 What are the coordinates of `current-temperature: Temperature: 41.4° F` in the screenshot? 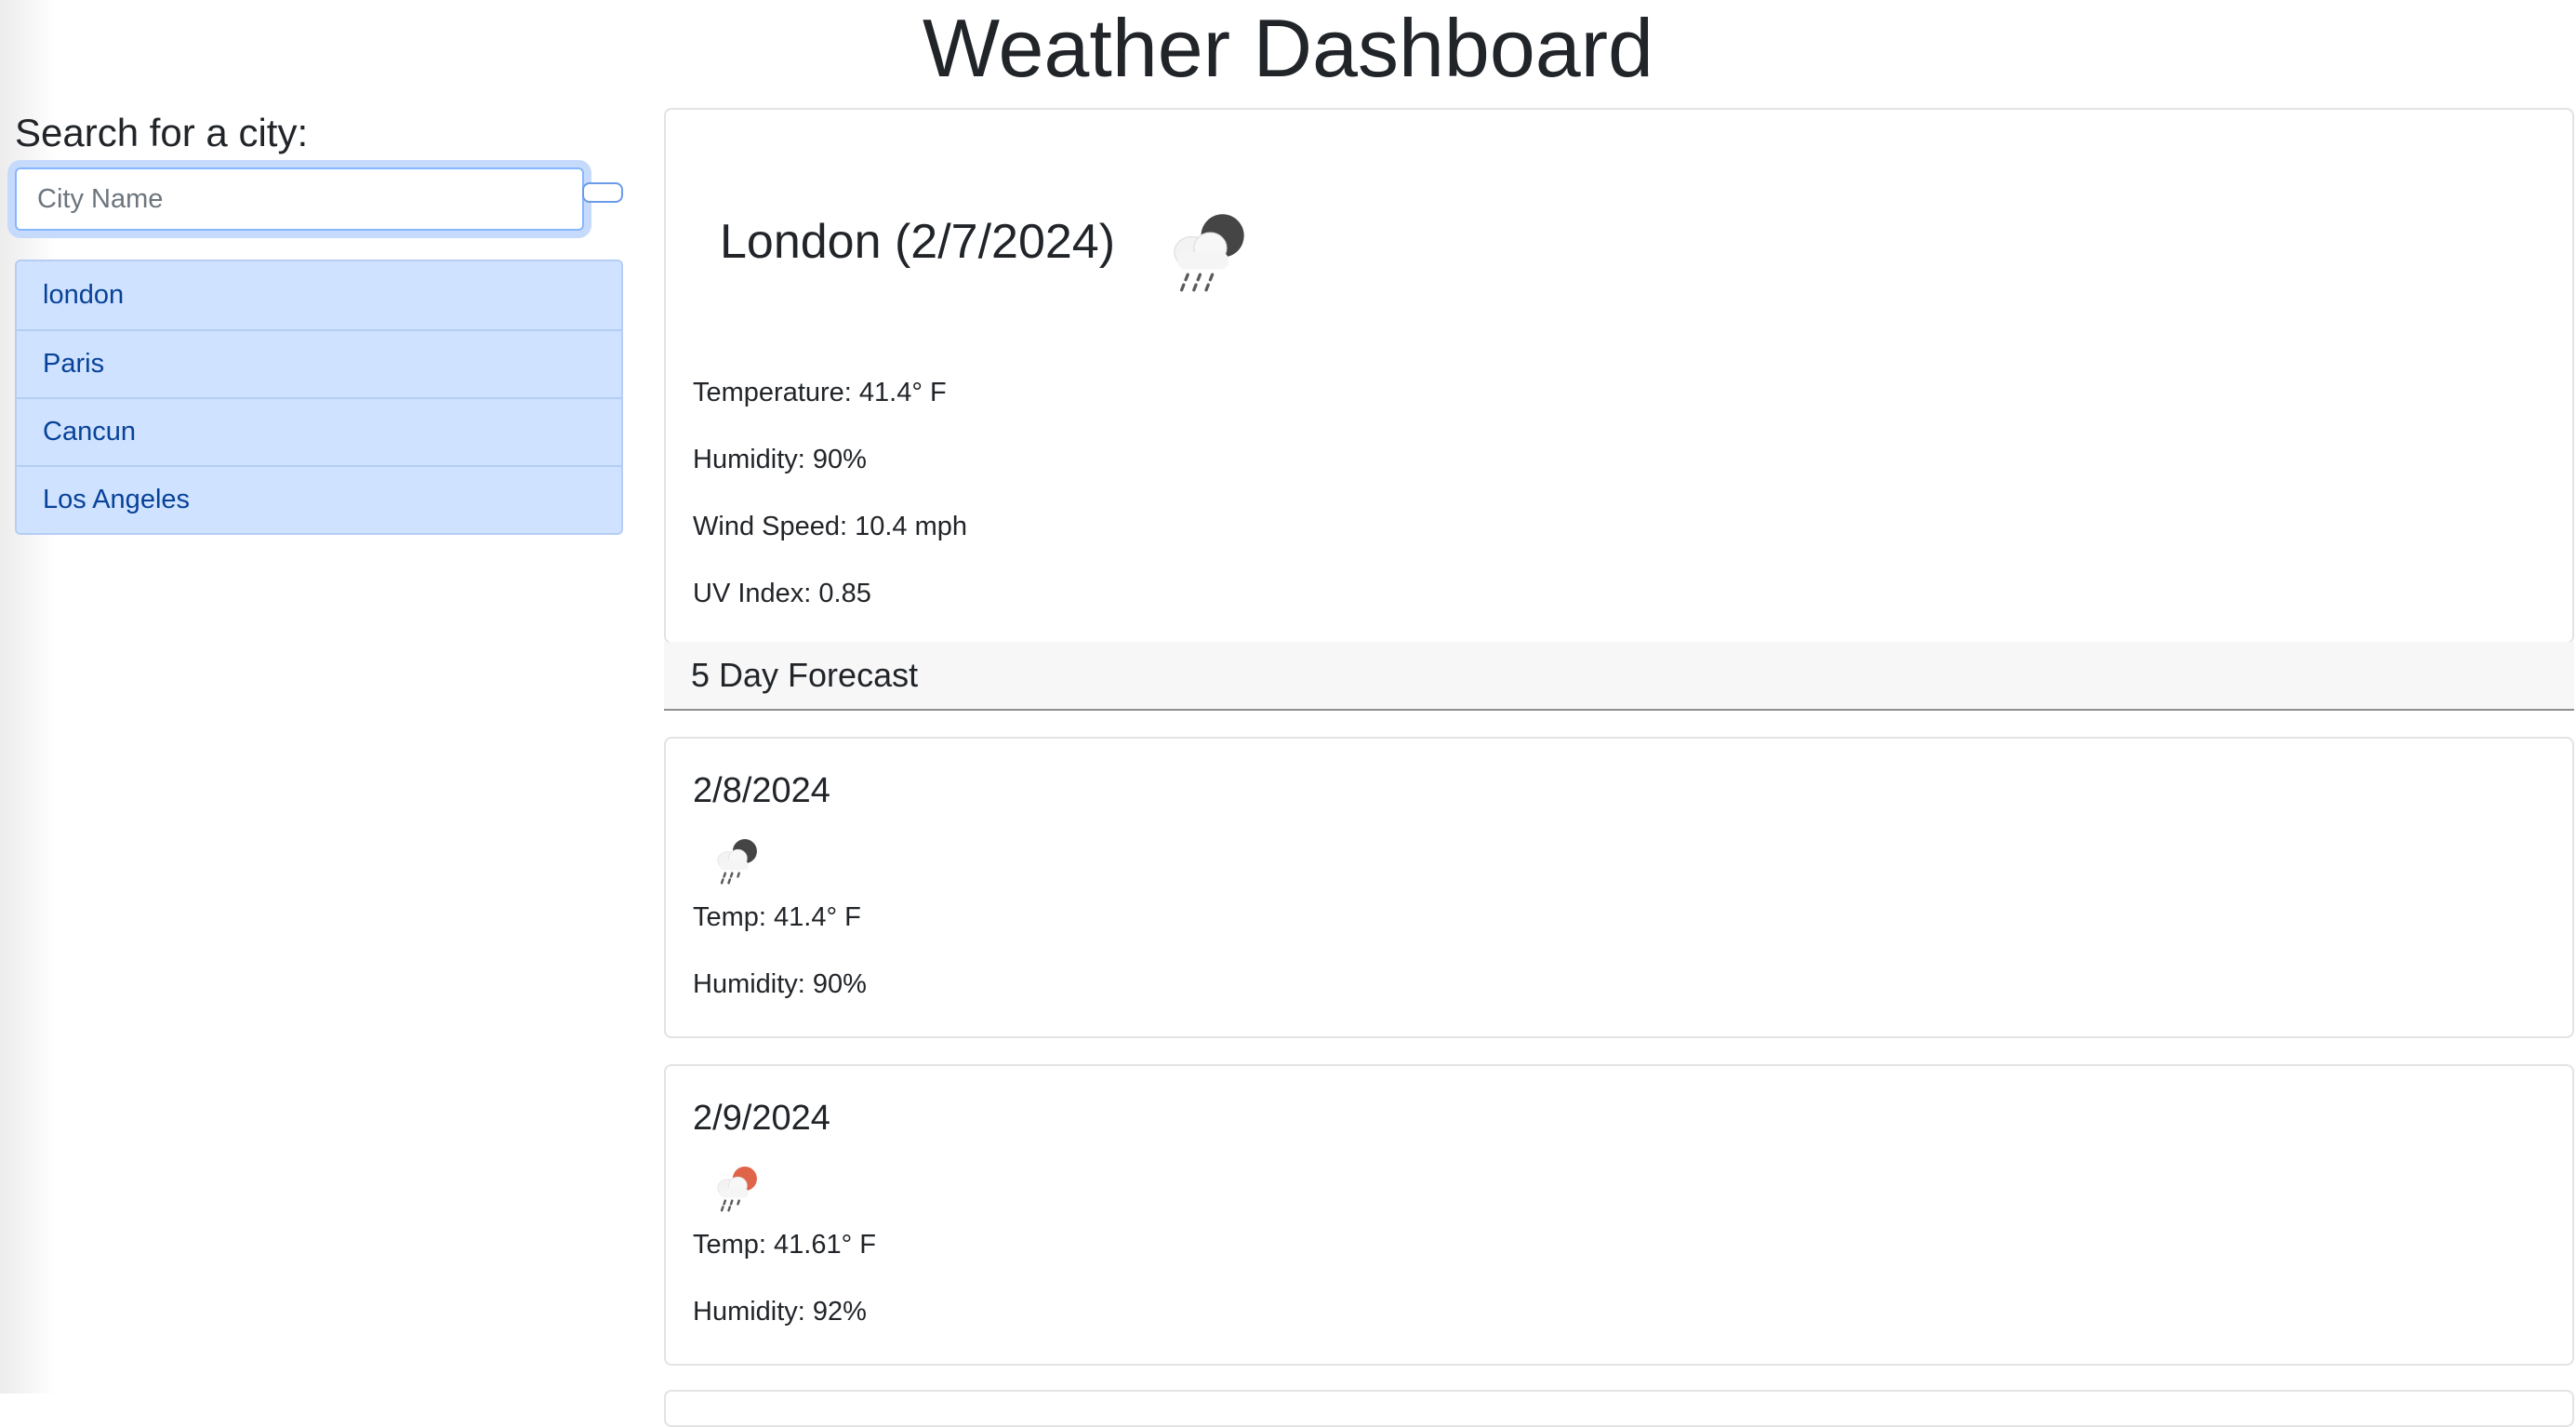 It's located at (820, 392).